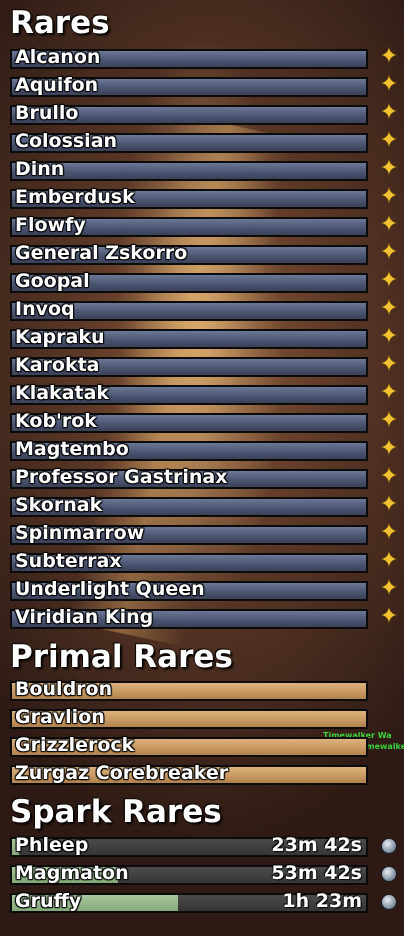  What do you see at coordinates (204, 393) in the screenshot?
I see `rare-row: Klakatak ✦` at bounding box center [204, 393].